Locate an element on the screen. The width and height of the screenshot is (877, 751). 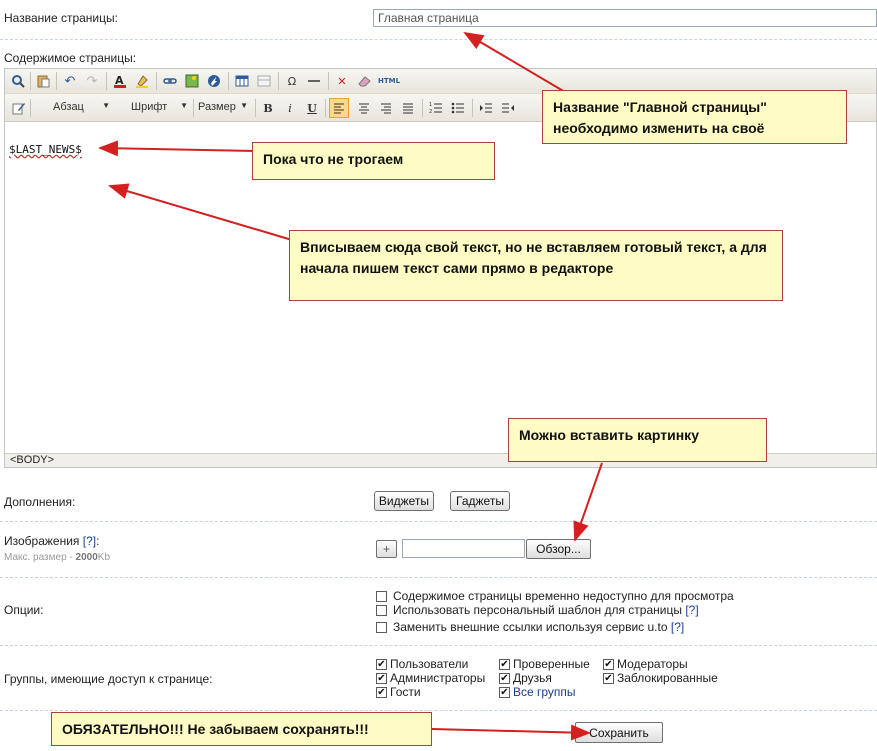
addons-label: Дополнения: is located at coordinates (40, 502).